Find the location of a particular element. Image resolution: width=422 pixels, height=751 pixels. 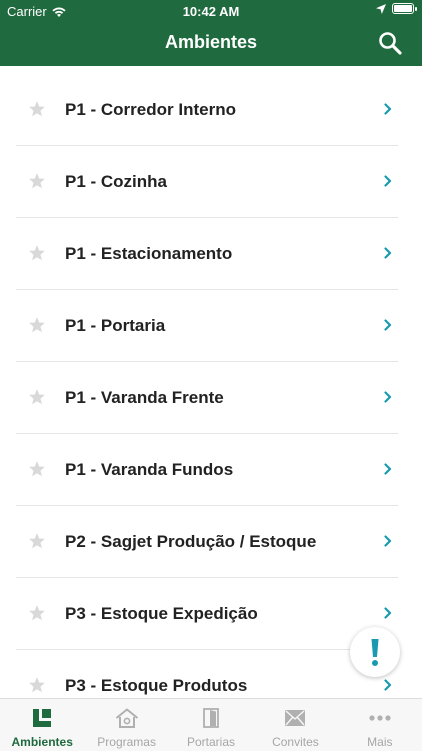

app-header: Carrier 10:42 AM Ambientes is located at coordinates (211, 33).